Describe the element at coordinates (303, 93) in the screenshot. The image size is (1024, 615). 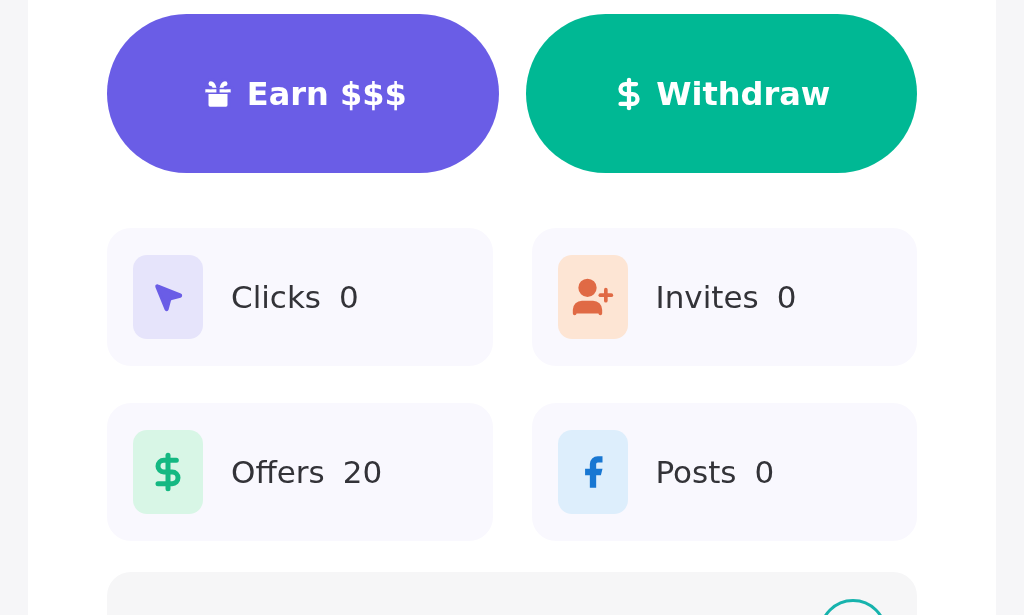
I see `earn-button: Earn $$$` at that location.